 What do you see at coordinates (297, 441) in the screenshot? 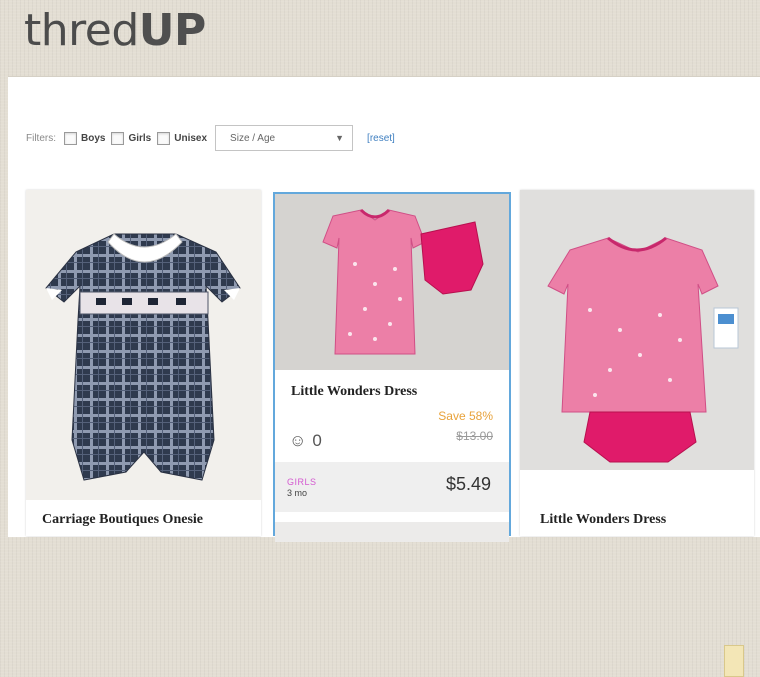
I see `smiley-face-icon: ☺` at bounding box center [297, 441].